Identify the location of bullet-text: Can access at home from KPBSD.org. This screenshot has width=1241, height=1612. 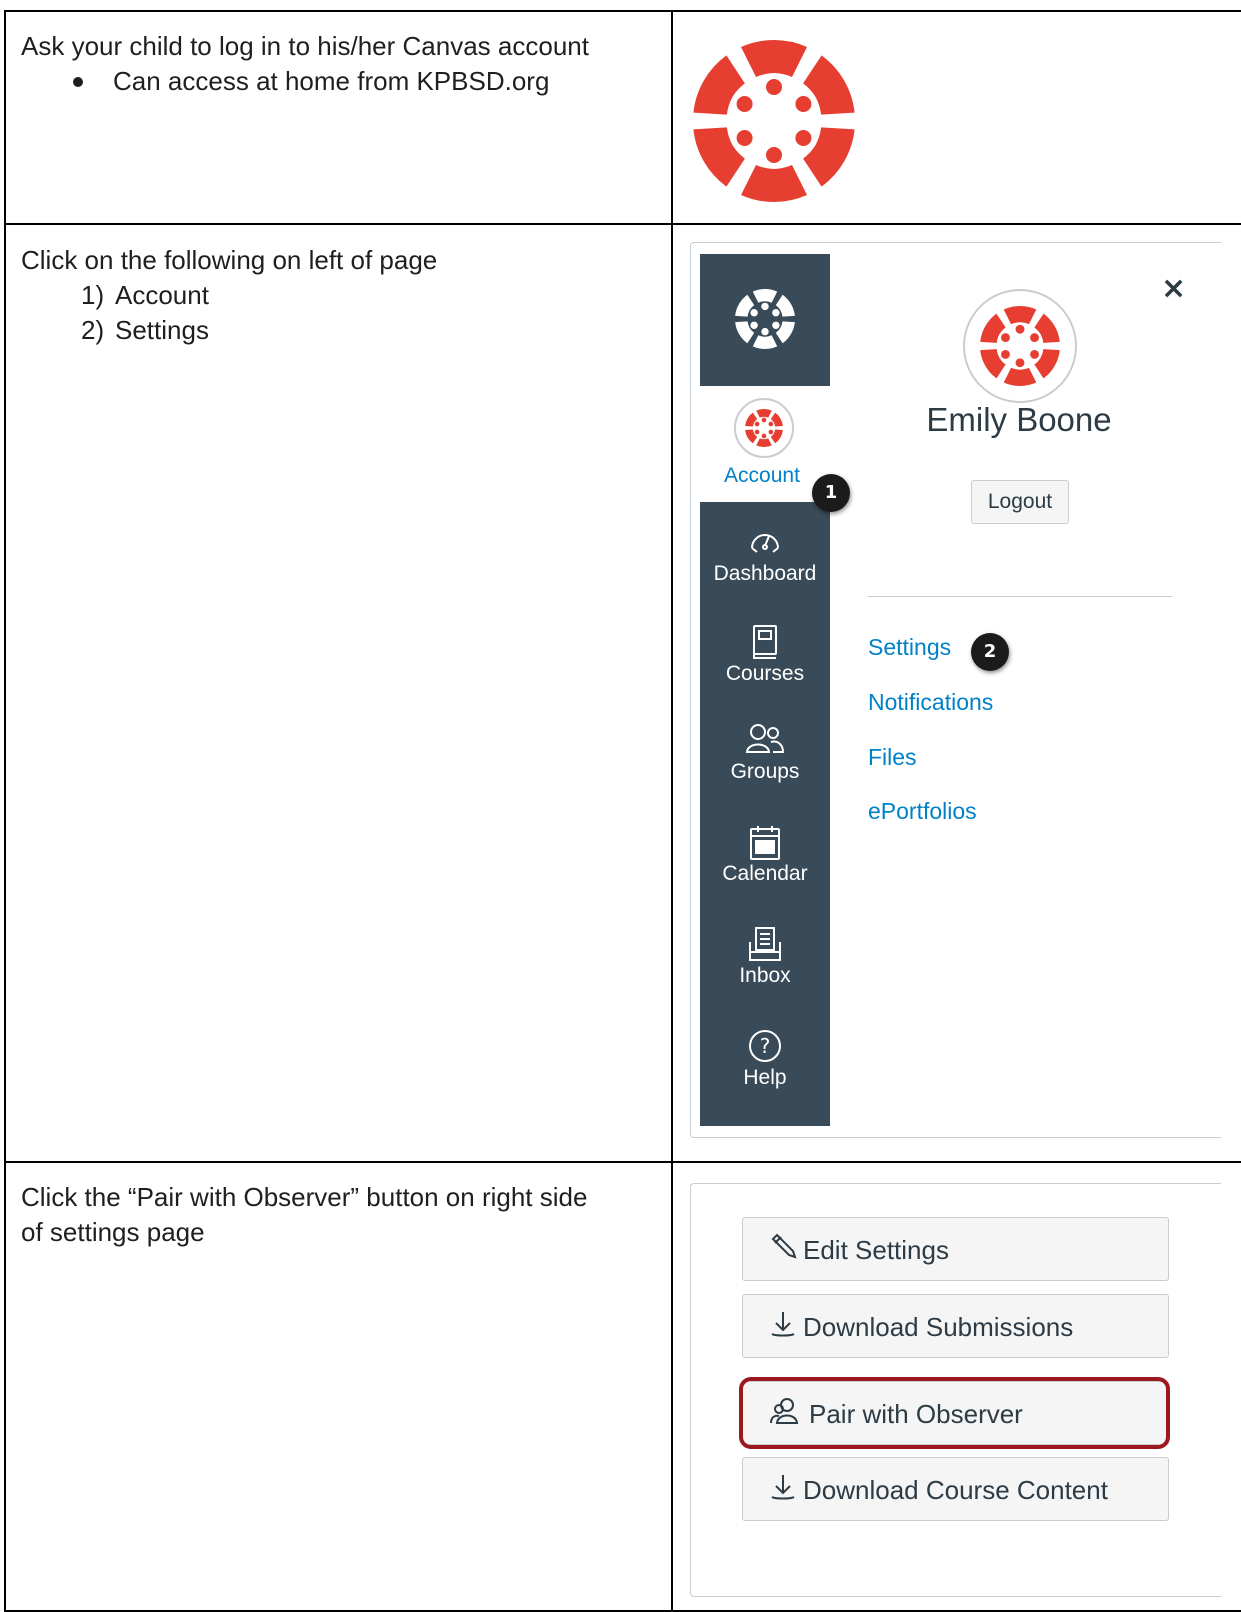
(331, 81).